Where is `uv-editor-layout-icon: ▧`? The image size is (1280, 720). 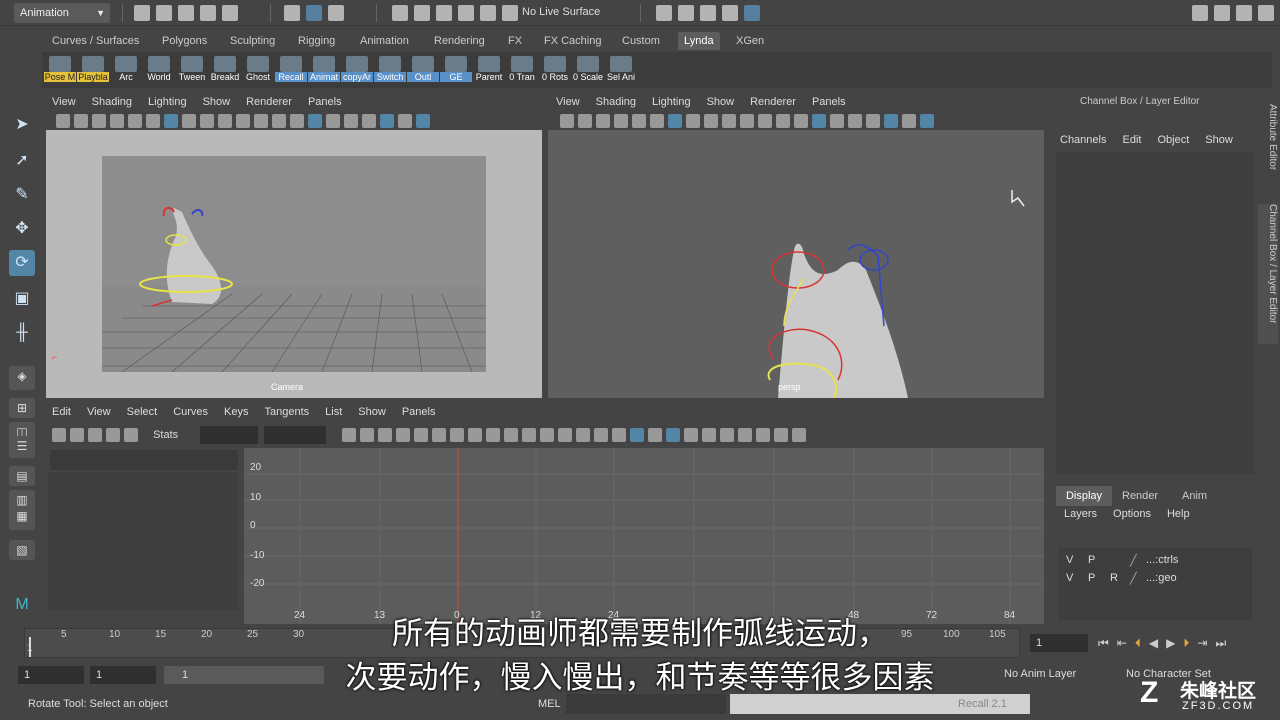
uv-editor-layout-icon: ▧ is located at coordinates (22, 550).